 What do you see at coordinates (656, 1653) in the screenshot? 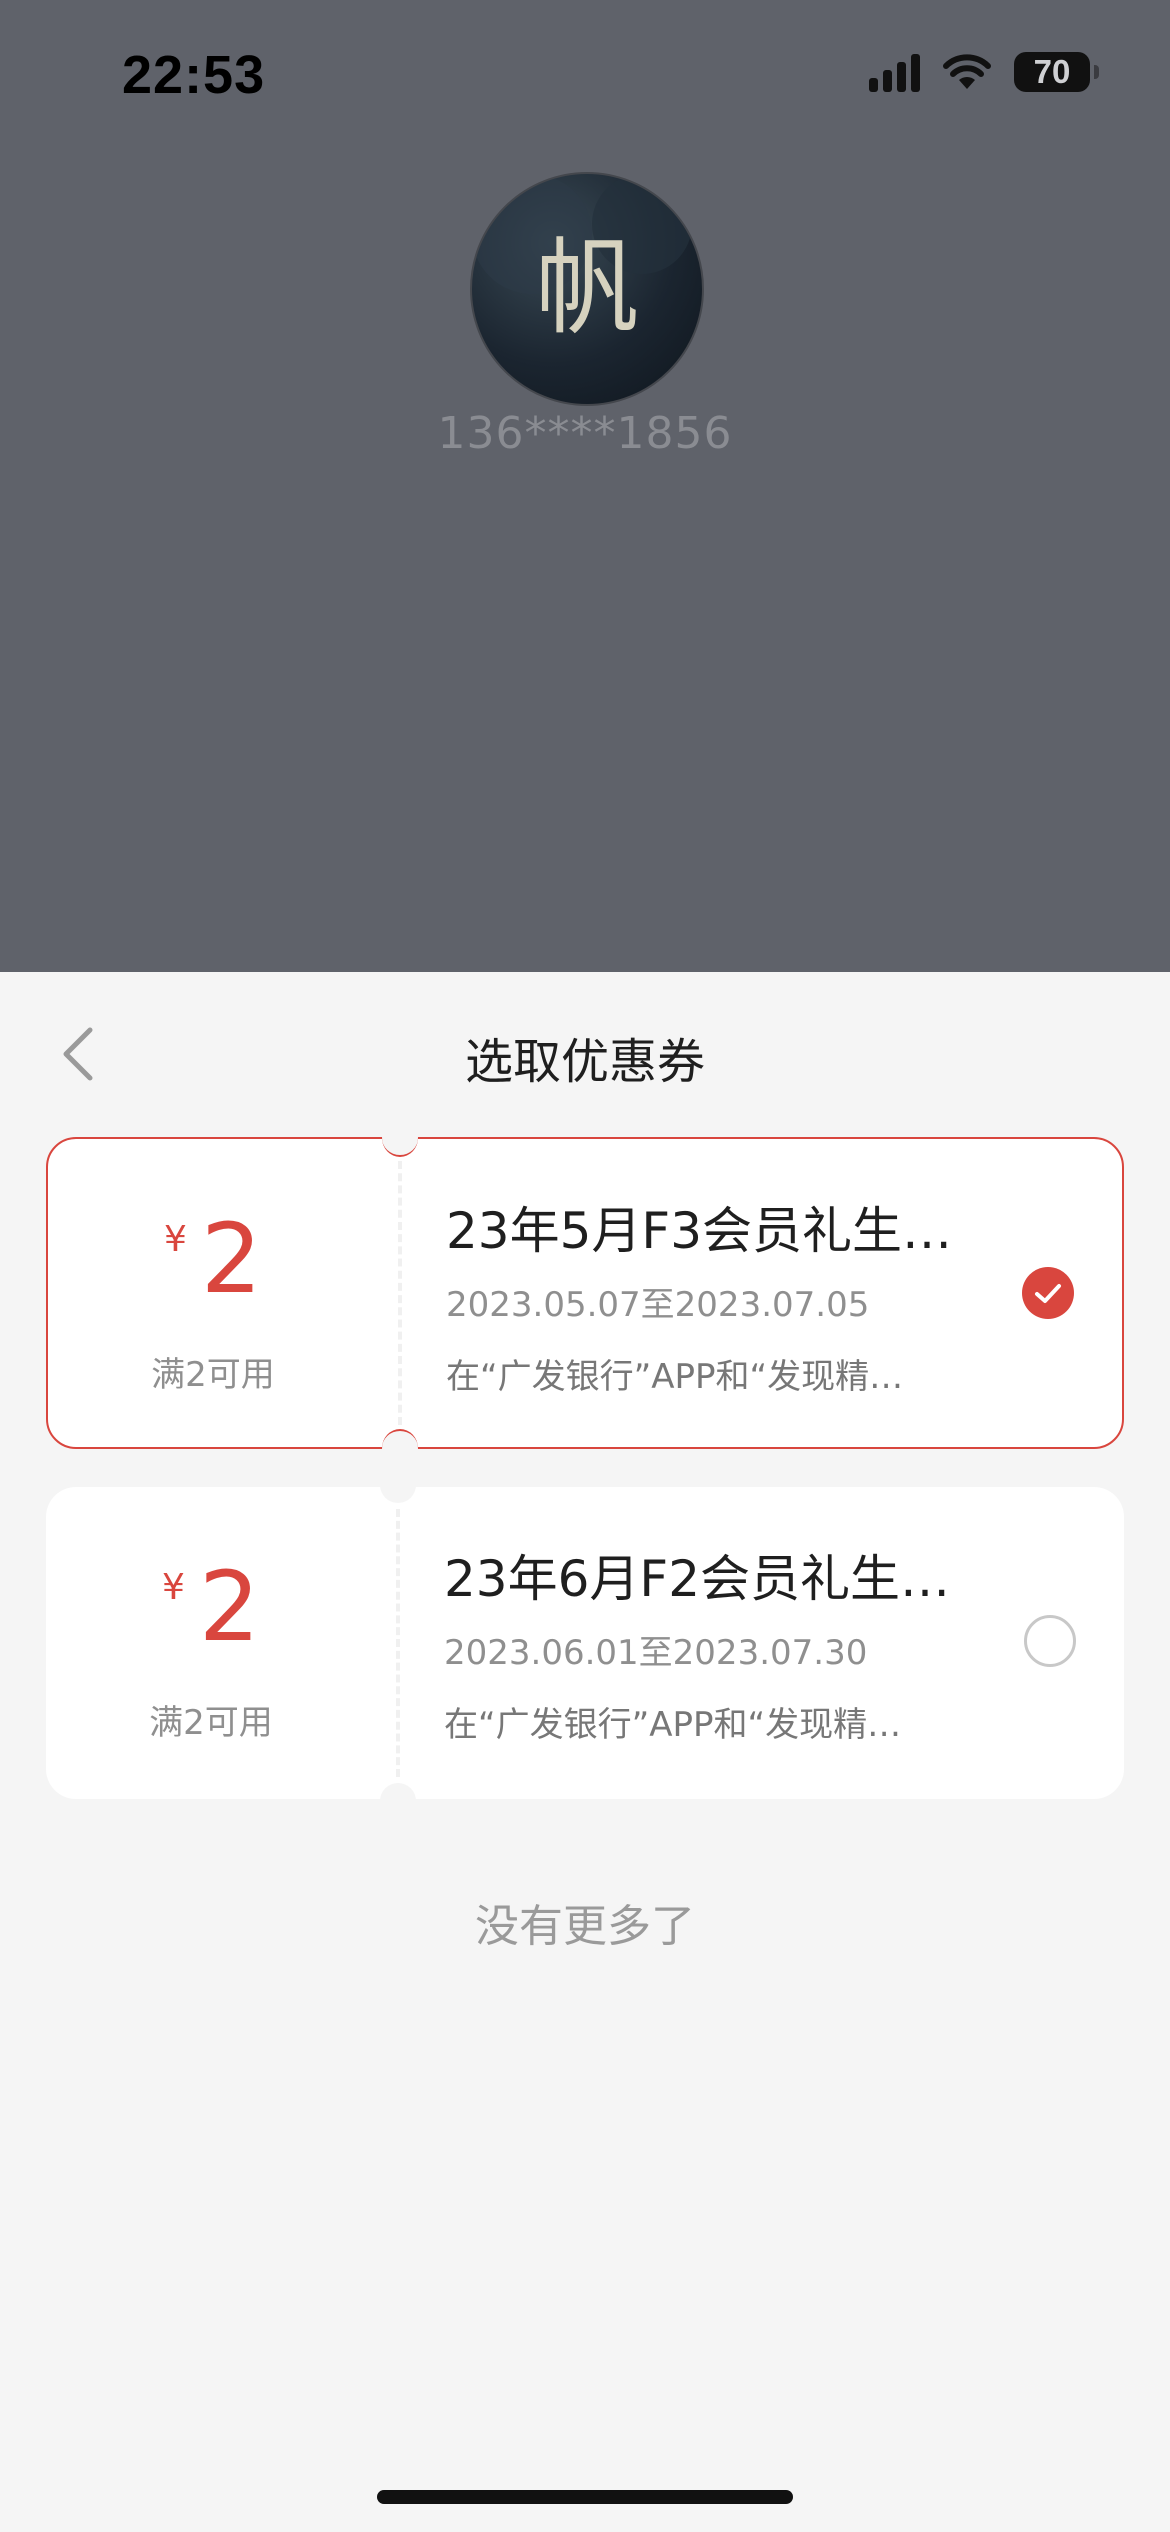
I see `coupon-dates: 2023.06.01至2023.07.30` at bounding box center [656, 1653].